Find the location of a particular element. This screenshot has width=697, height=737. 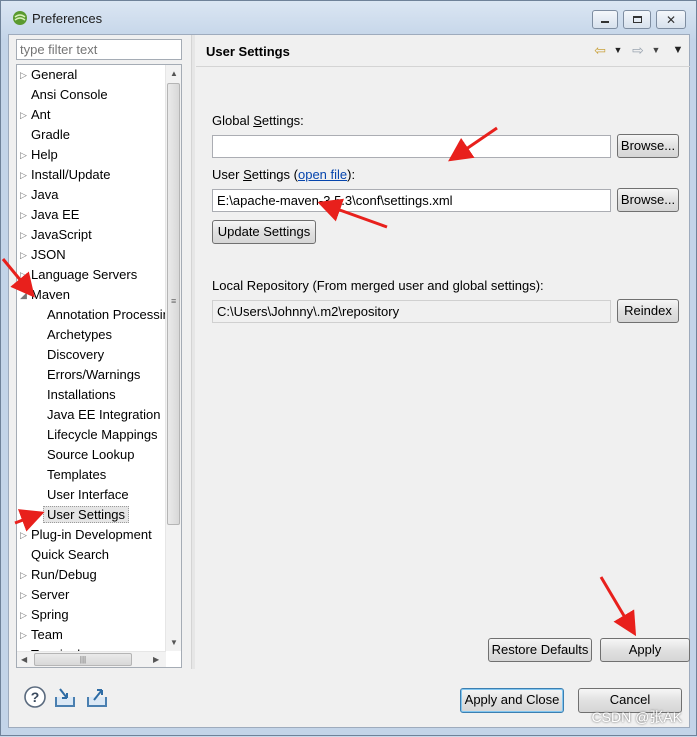

local-repository-field: C:\Users\Johnny\.m2\repository is located at coordinates (411, 311).